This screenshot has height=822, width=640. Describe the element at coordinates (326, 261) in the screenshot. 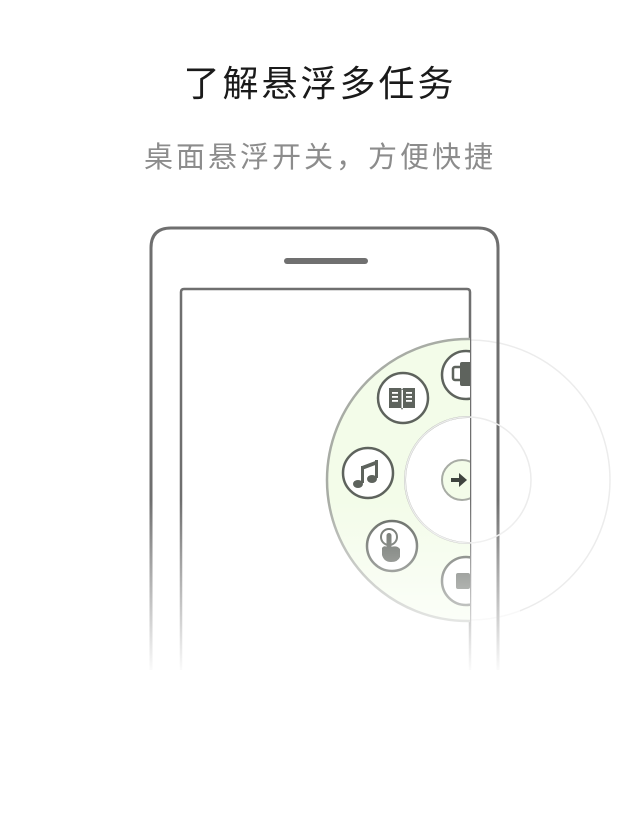

I see `phone-speaker` at that location.